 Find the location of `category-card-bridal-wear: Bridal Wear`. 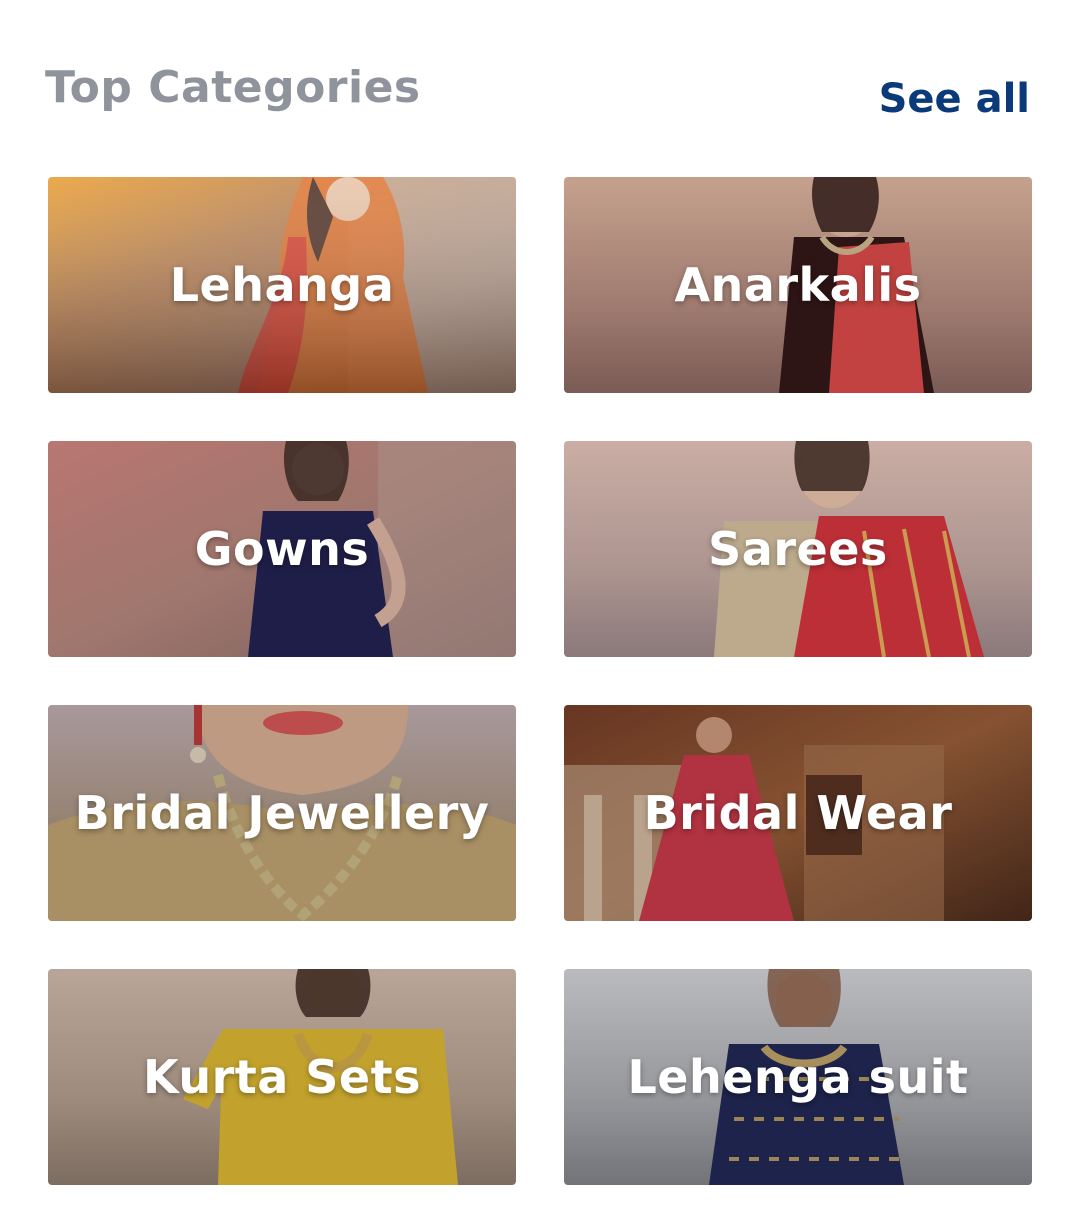

category-card-bridal-wear: Bridal Wear is located at coordinates (798, 813).